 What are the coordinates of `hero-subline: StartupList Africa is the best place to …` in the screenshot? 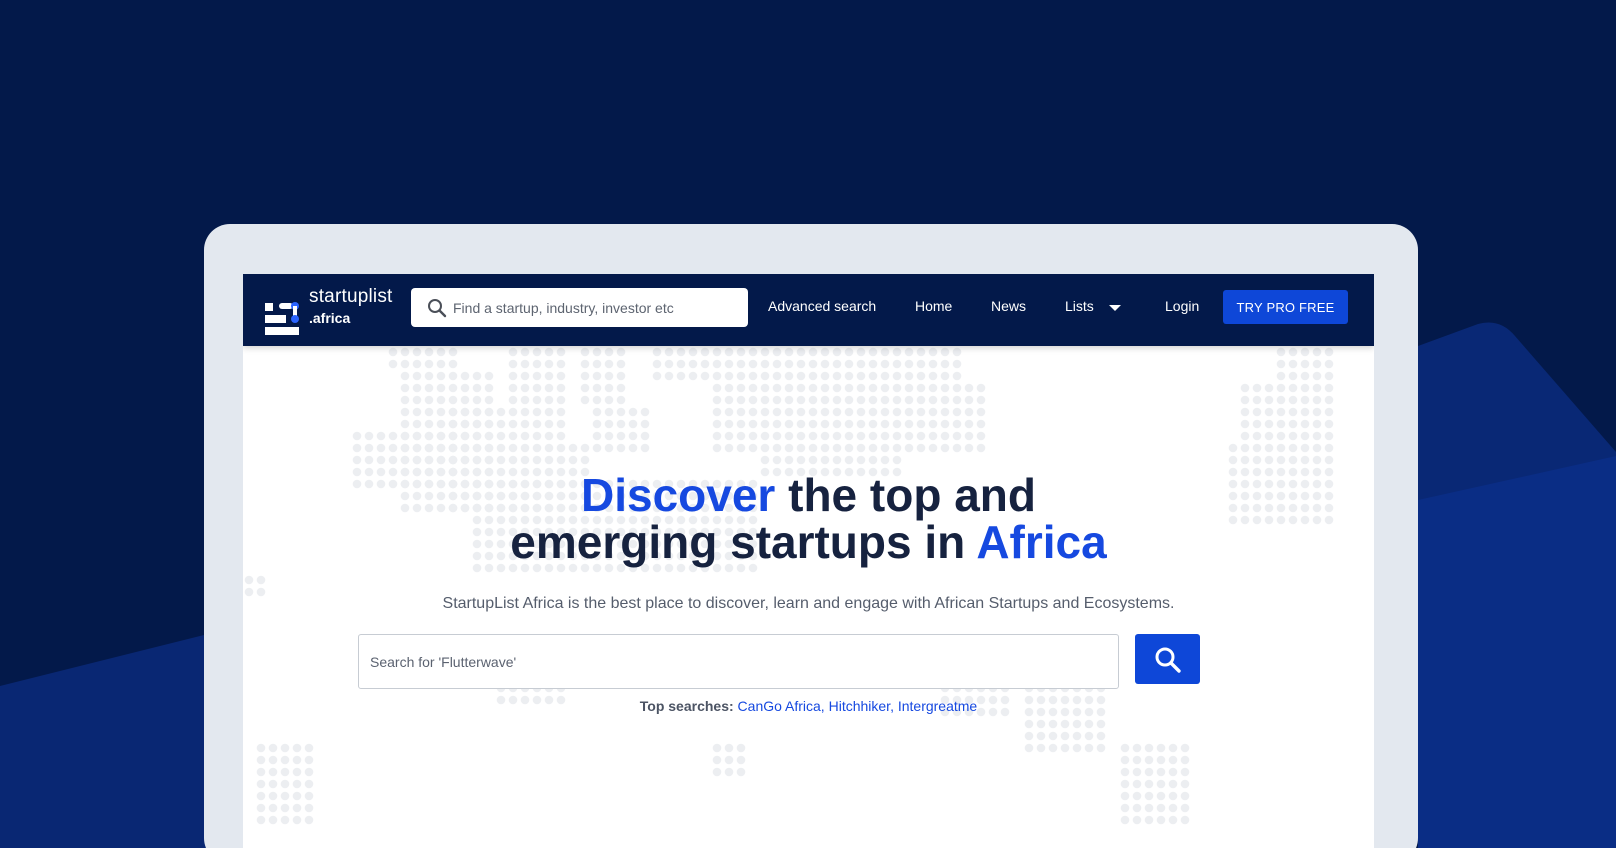 It's located at (808, 603).